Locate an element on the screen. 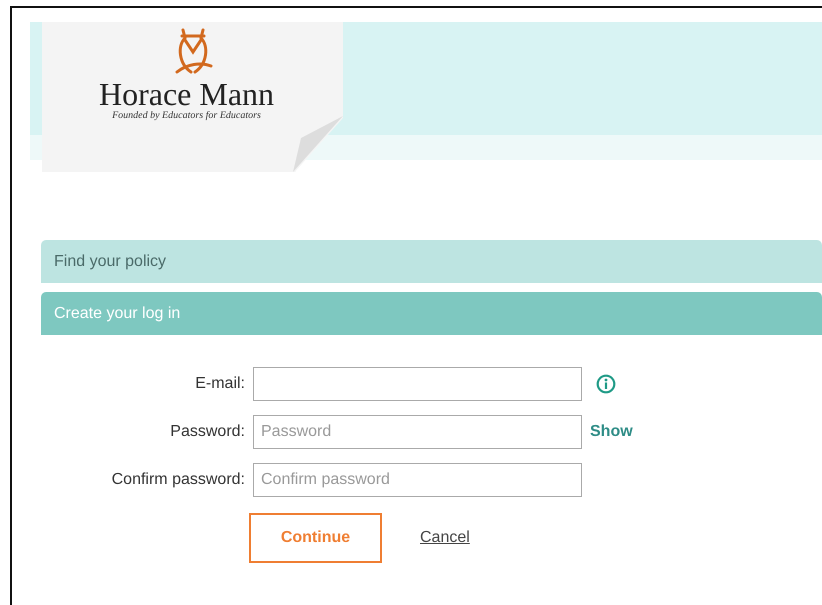 The width and height of the screenshot is (822, 605). logo-tagline: Founded by Educators for Educators is located at coordinates (186, 115).